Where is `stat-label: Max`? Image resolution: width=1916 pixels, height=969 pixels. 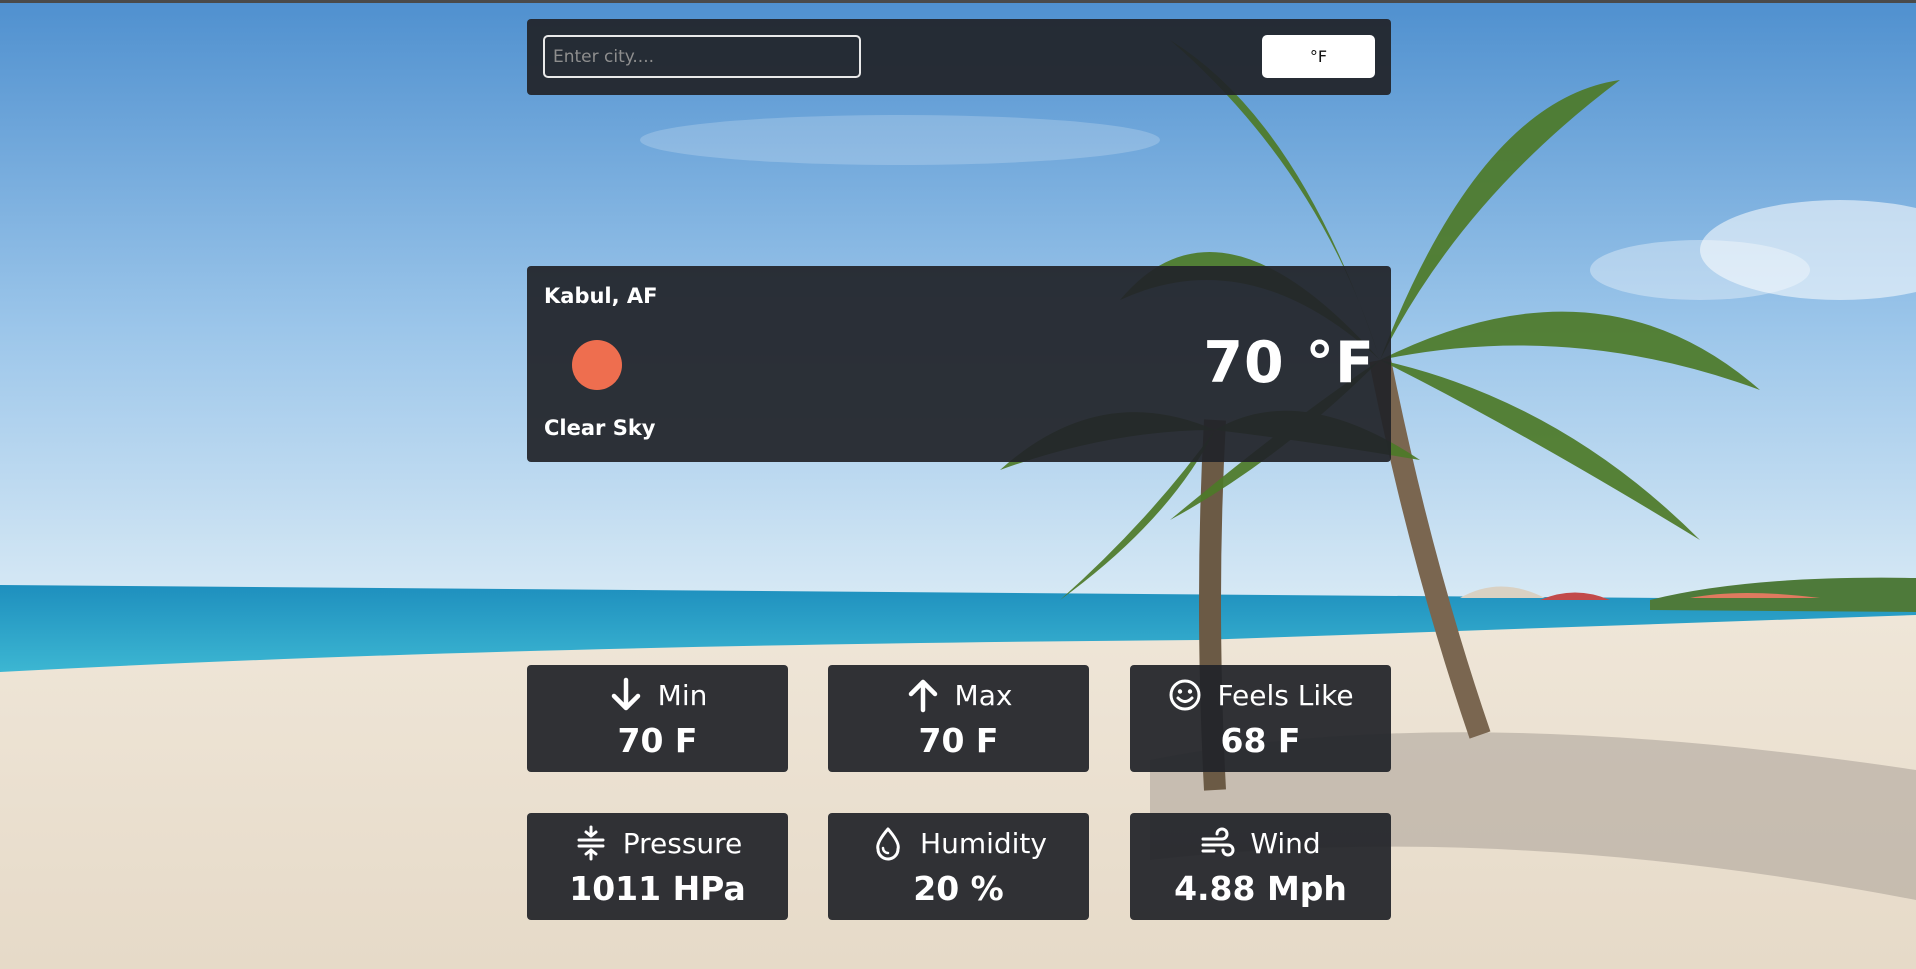 stat-label: Max is located at coordinates (983, 695).